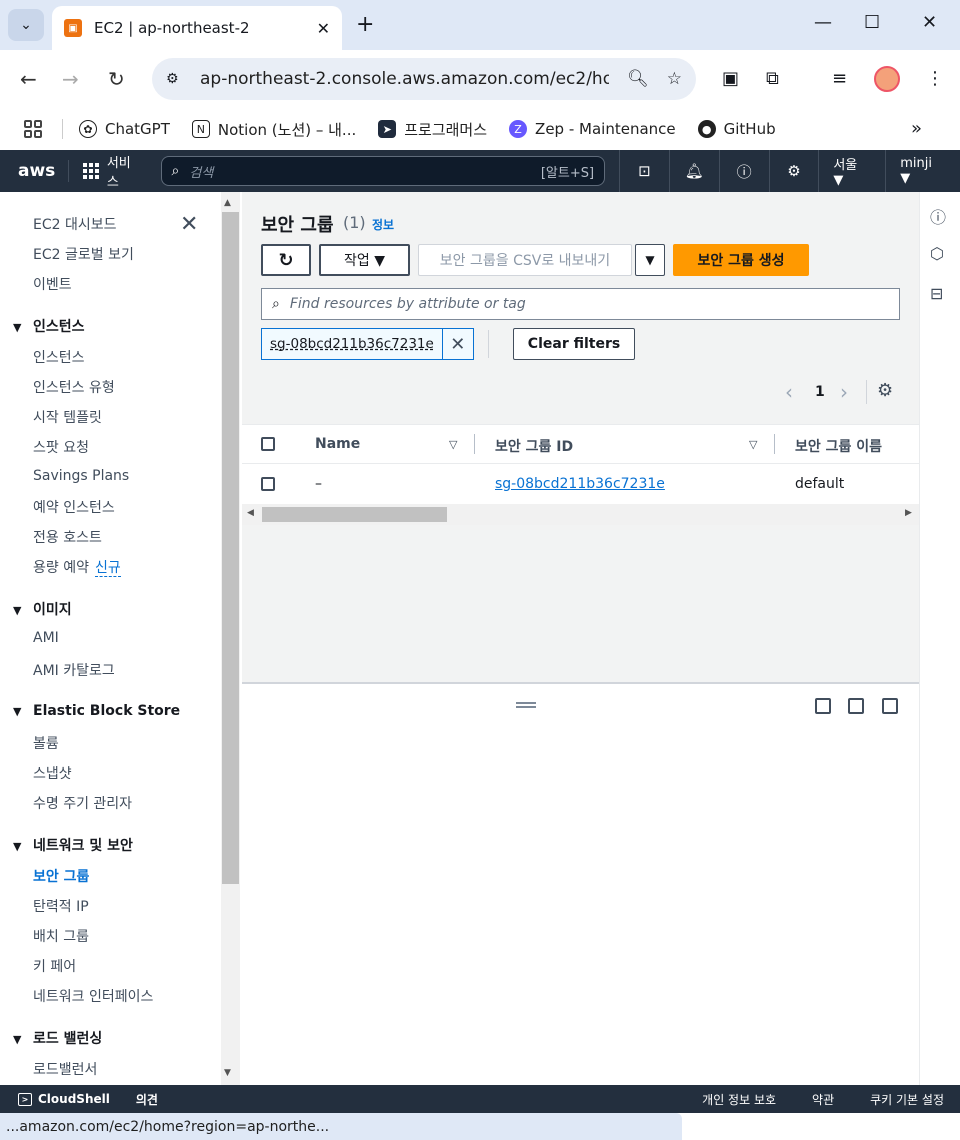 The height and width of the screenshot is (1140, 960). I want to click on privacy-link: 개인 정보 보호, so click(739, 1099).